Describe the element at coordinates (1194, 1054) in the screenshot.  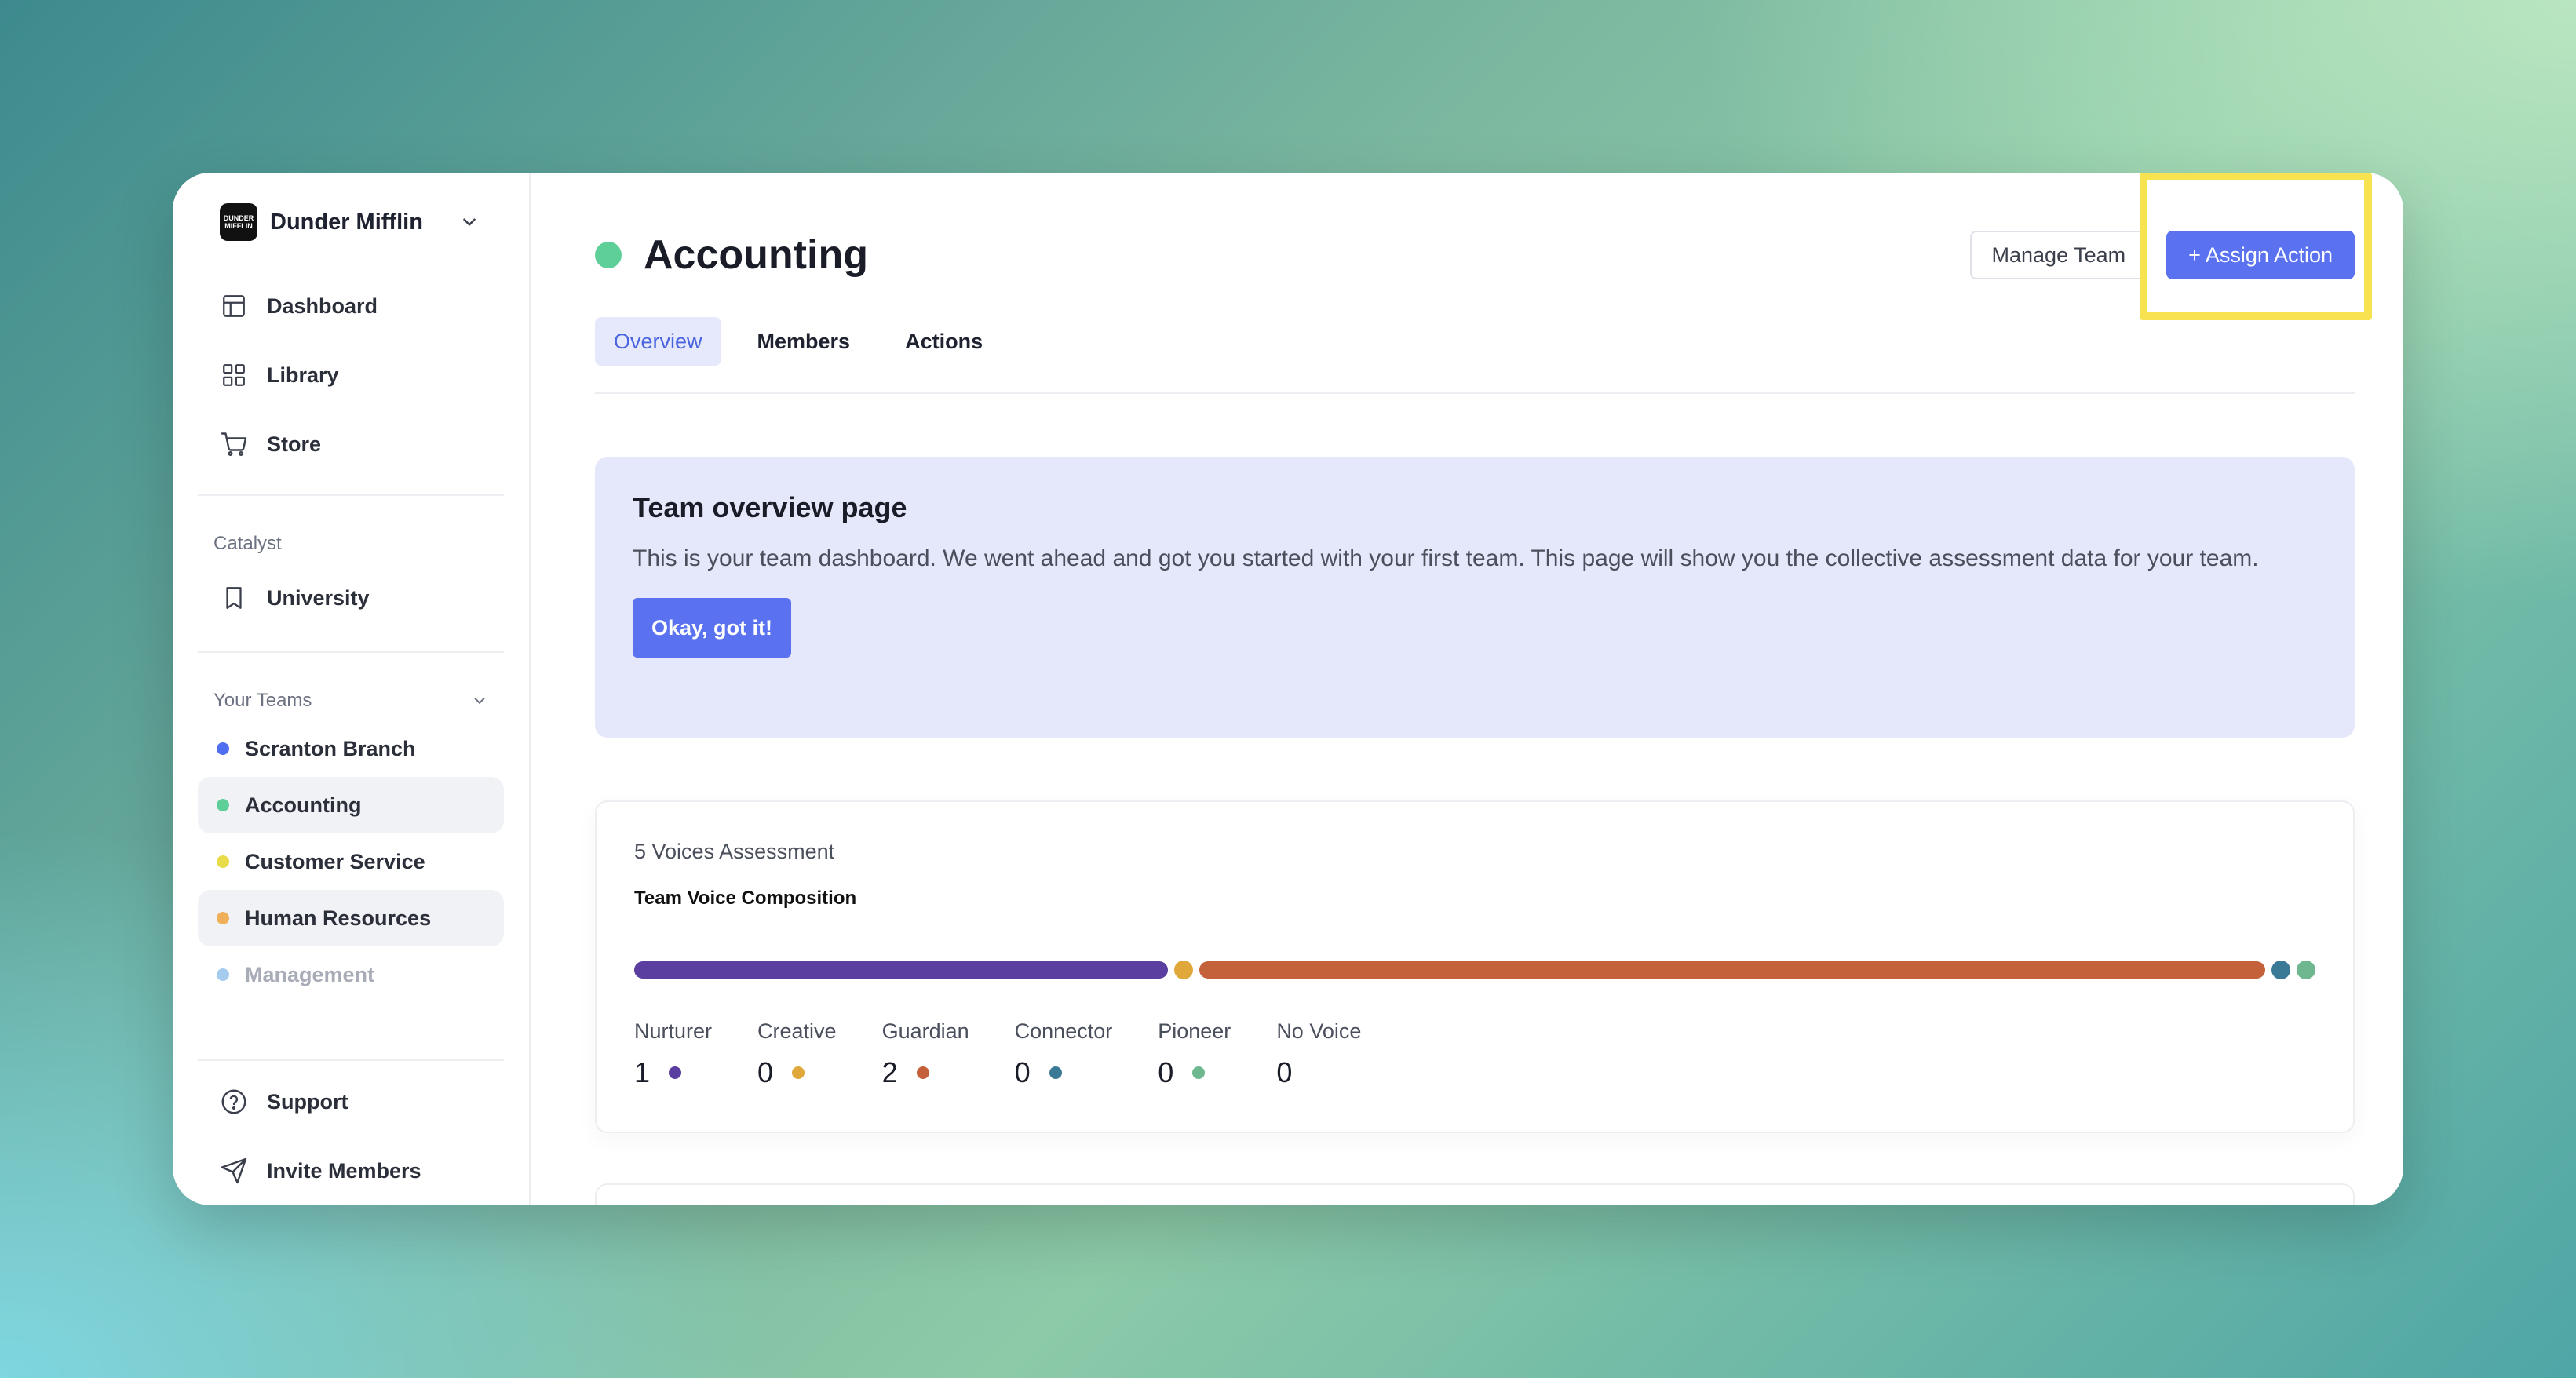
I see `voice-pioneer: Pioneer 0` at that location.